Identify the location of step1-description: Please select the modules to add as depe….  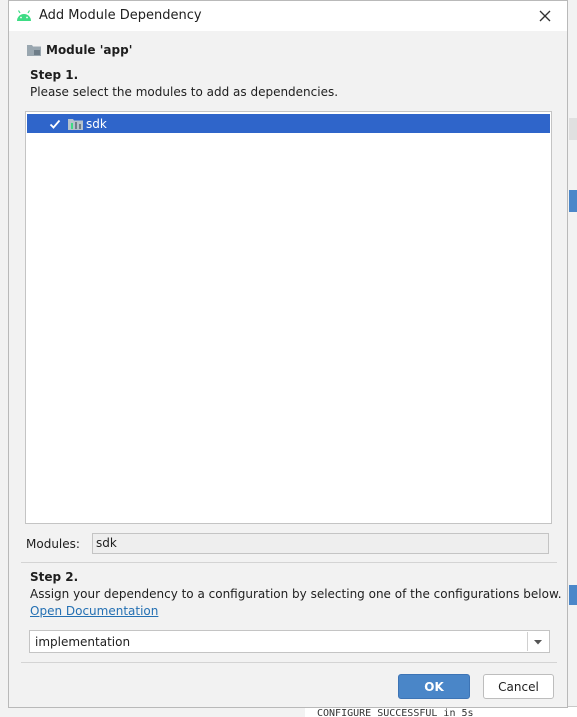
(184, 92).